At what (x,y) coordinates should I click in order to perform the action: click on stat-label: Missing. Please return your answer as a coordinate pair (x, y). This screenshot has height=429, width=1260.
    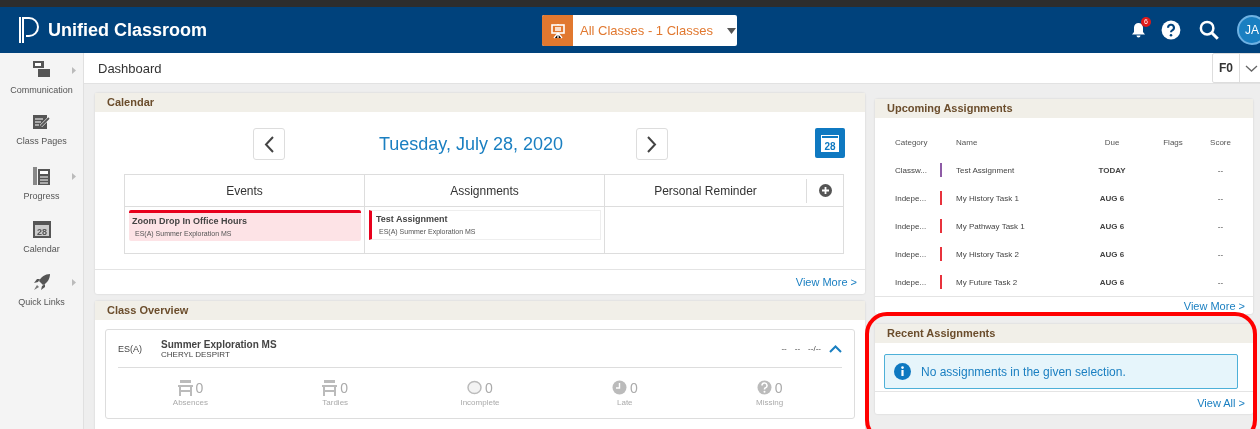
    Looking at the image, I should click on (770, 402).